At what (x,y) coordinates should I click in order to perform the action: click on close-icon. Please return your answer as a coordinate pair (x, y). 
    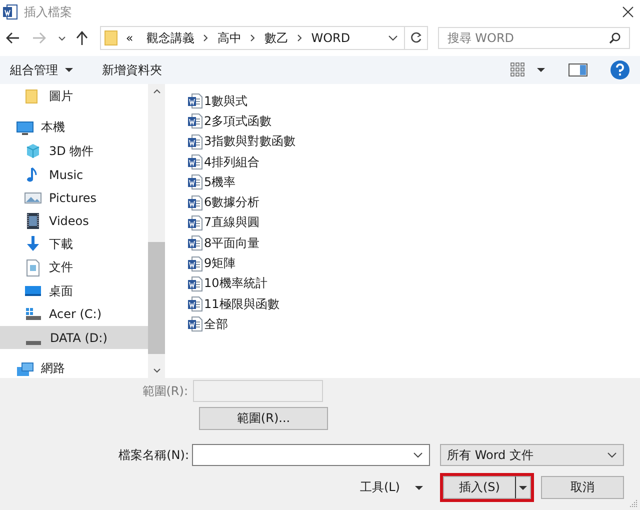
    Looking at the image, I should click on (628, 12).